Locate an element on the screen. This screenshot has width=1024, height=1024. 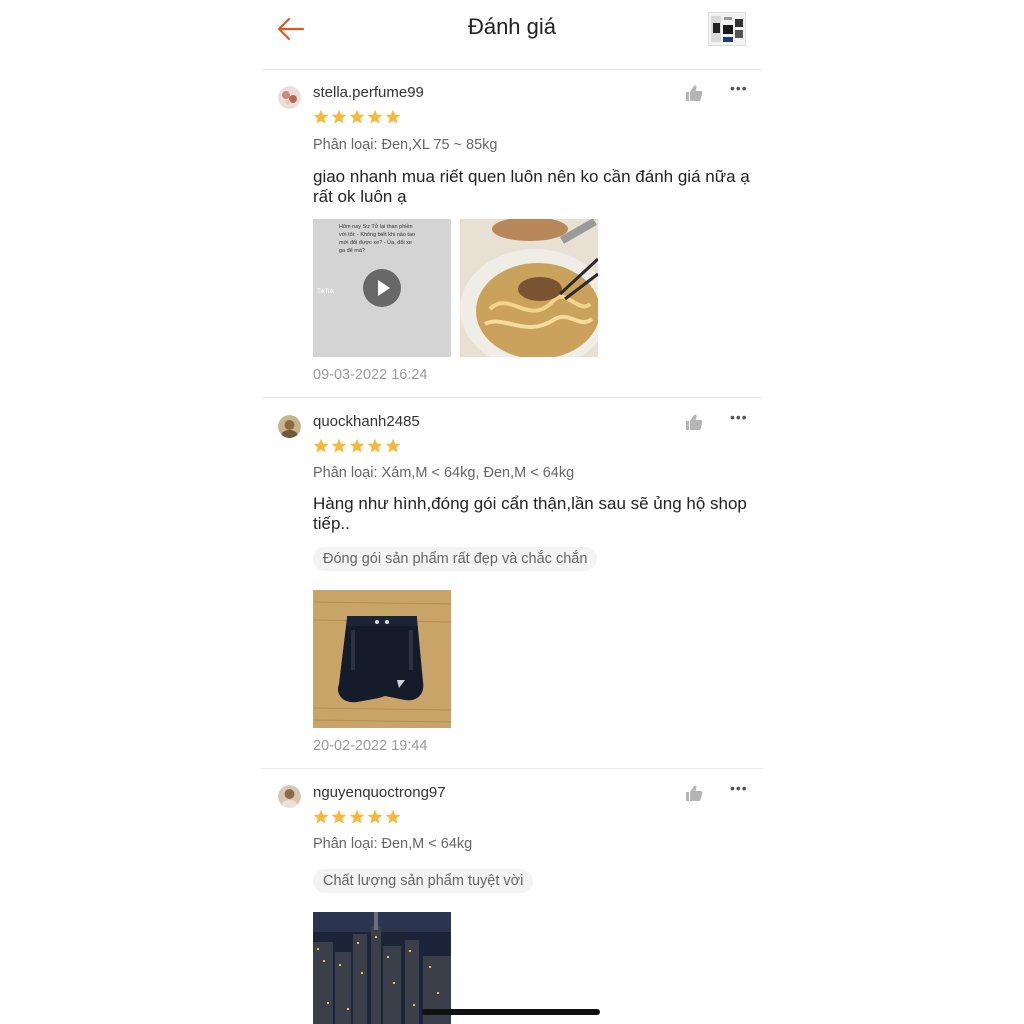
username: quockhanh2485 is located at coordinates (366, 421).